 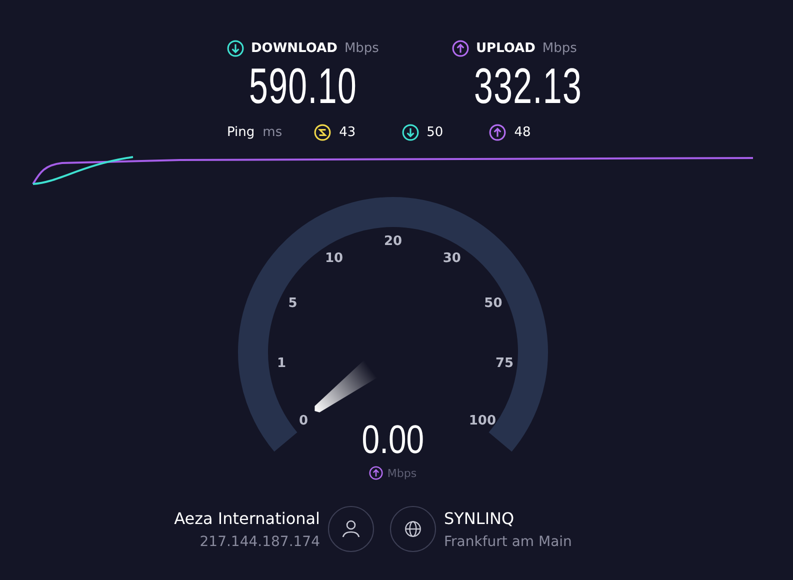 I want to click on upload-unit: Mbps, so click(x=559, y=48).